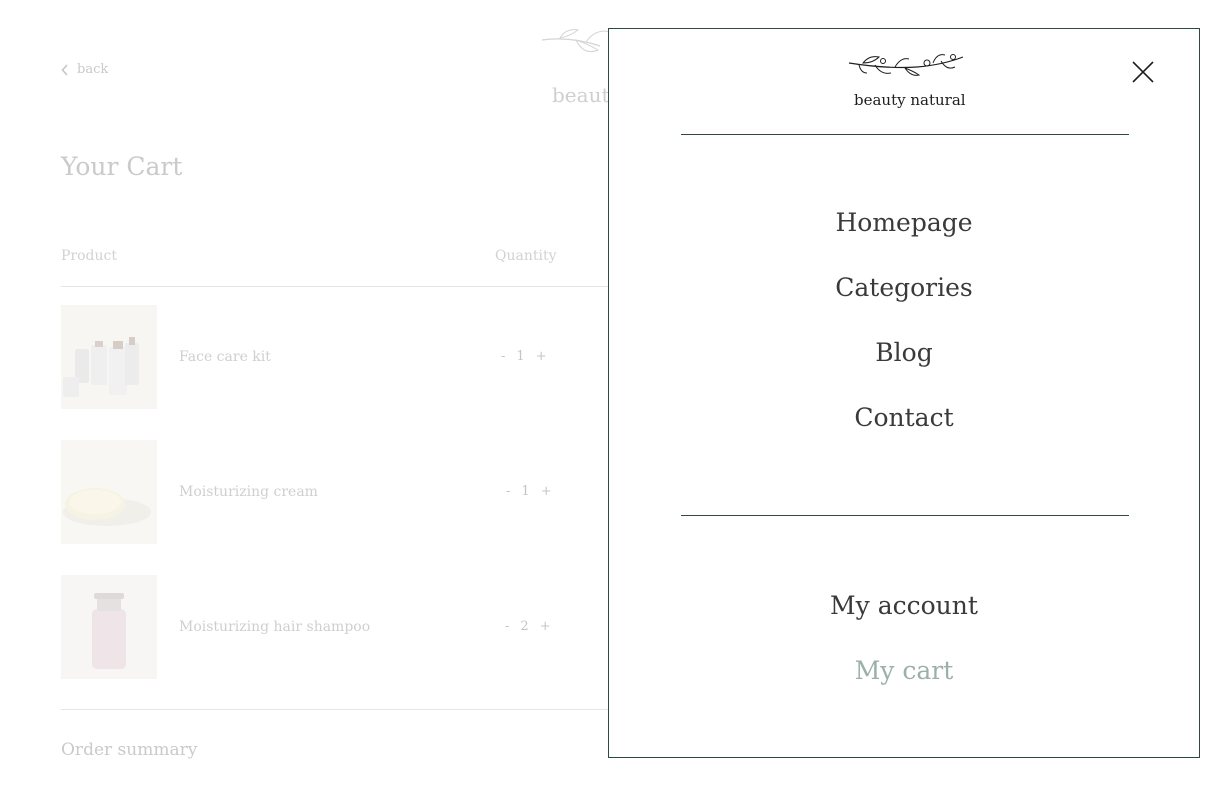 The image size is (1230, 811). Describe the element at coordinates (904, 235) in the screenshot. I see `nav-item-homepage: Homepage` at that location.